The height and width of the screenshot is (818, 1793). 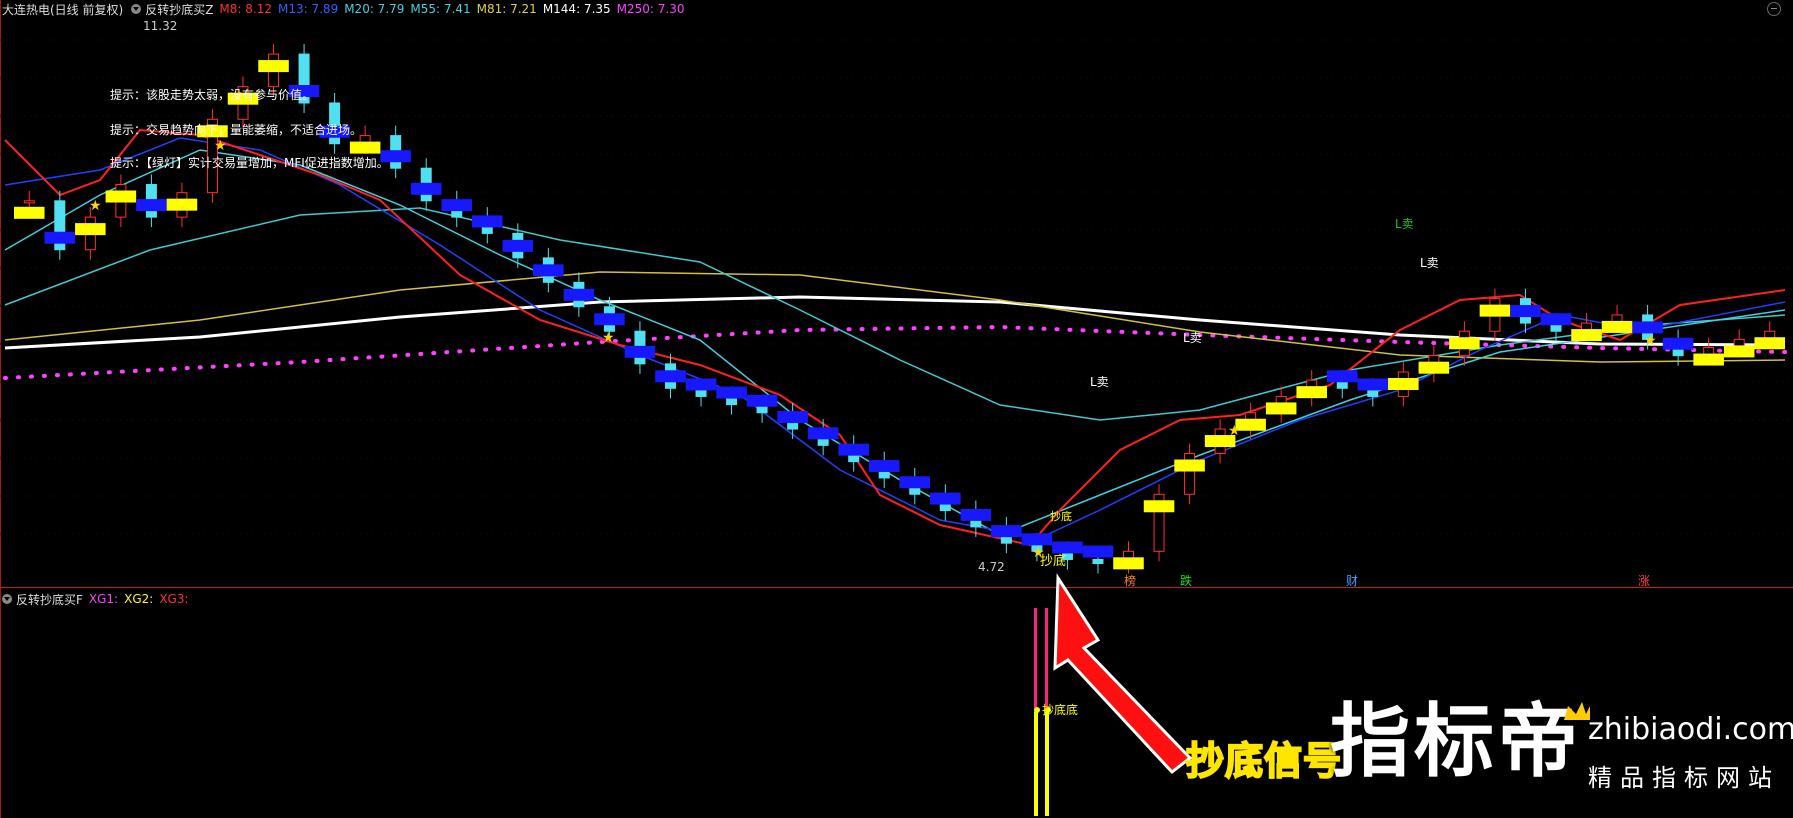 I want to click on tip-3: 提示：【绿灯】实计交易量增加，MFI促进指数增加。, so click(x=249, y=163).